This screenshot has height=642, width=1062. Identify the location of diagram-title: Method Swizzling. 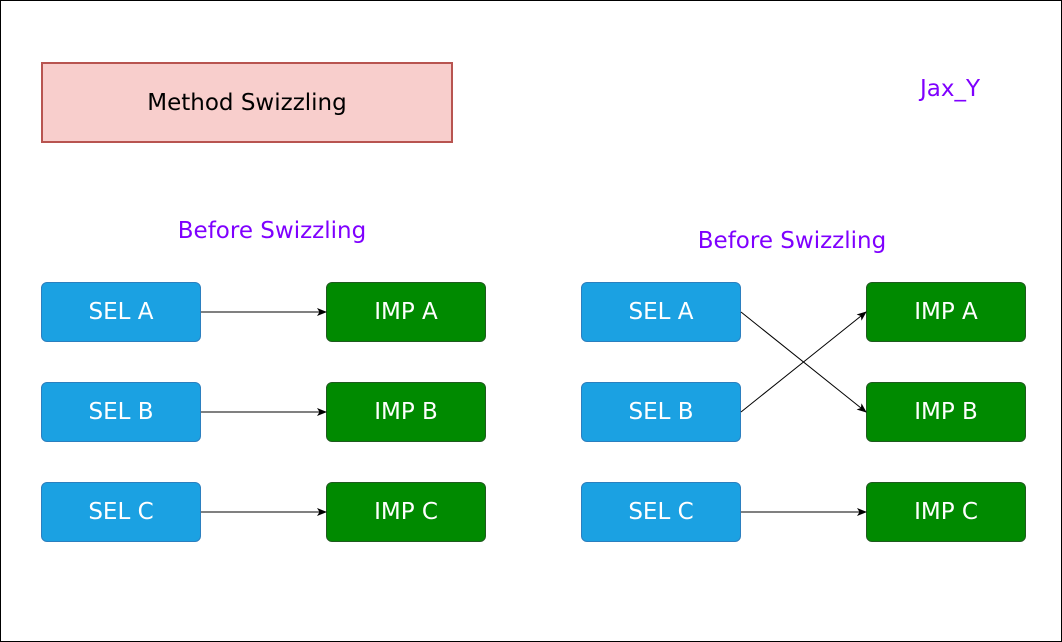
(247, 102).